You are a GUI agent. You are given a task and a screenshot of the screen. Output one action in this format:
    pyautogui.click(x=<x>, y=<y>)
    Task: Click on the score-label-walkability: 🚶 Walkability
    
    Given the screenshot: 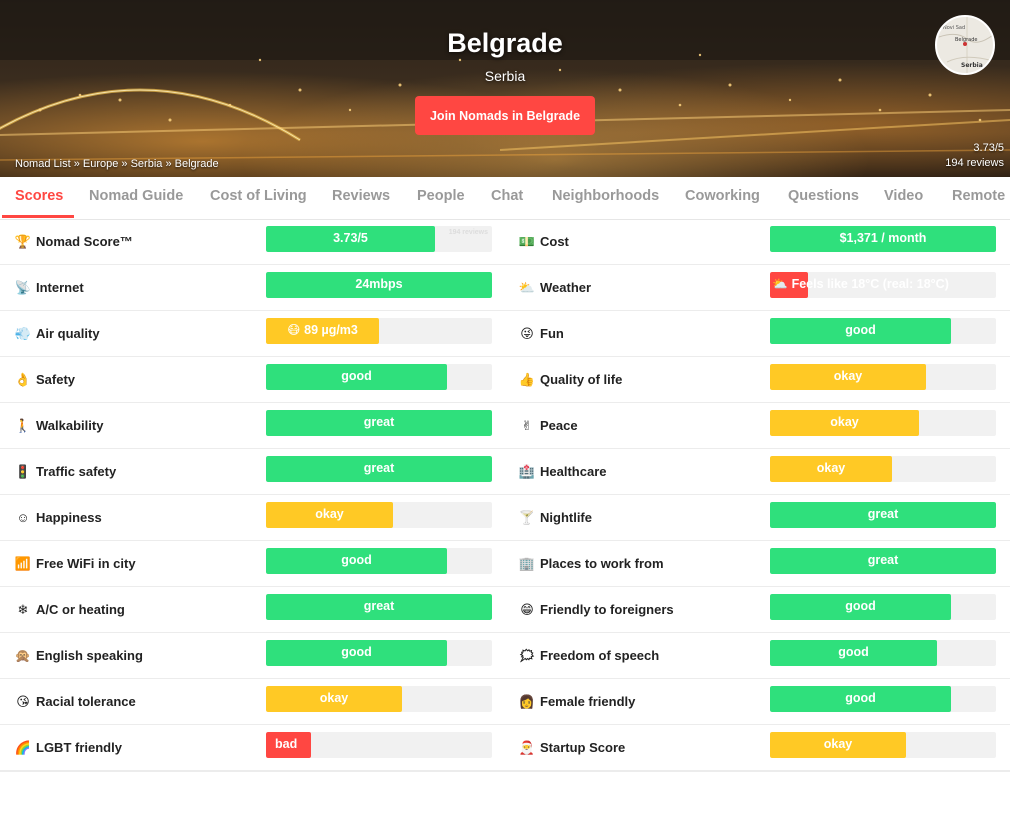 What is the action you would take?
    pyautogui.click(x=59, y=425)
    